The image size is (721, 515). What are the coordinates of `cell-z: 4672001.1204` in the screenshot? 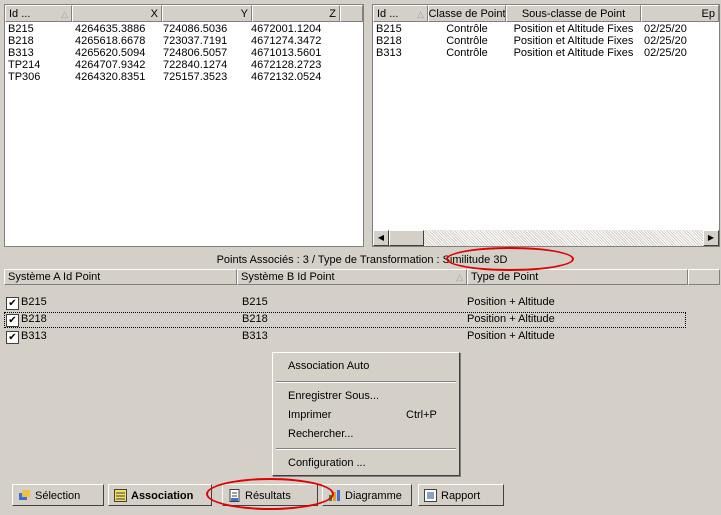 It's located at (286, 29).